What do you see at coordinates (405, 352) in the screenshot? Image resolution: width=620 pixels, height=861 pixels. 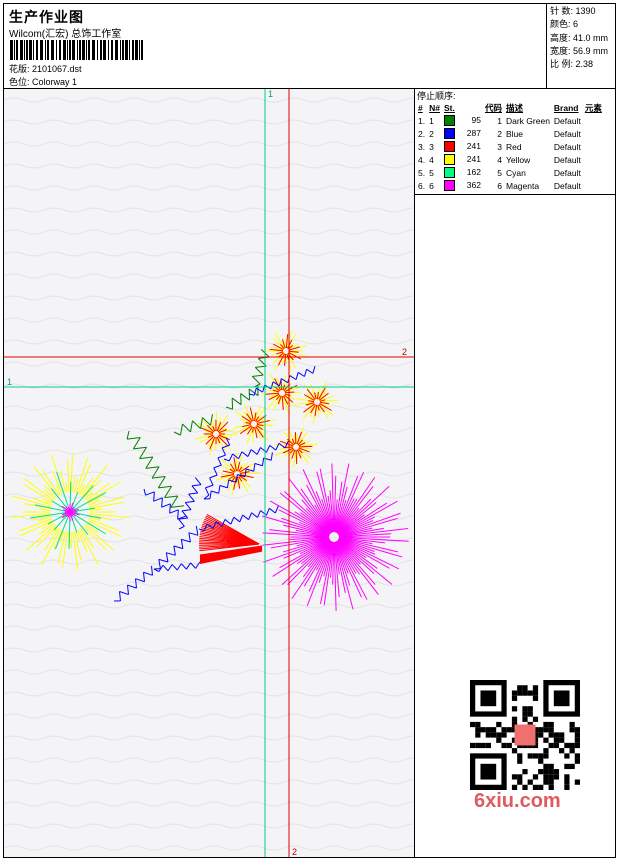 I see `guide-h2-label: 2` at bounding box center [405, 352].